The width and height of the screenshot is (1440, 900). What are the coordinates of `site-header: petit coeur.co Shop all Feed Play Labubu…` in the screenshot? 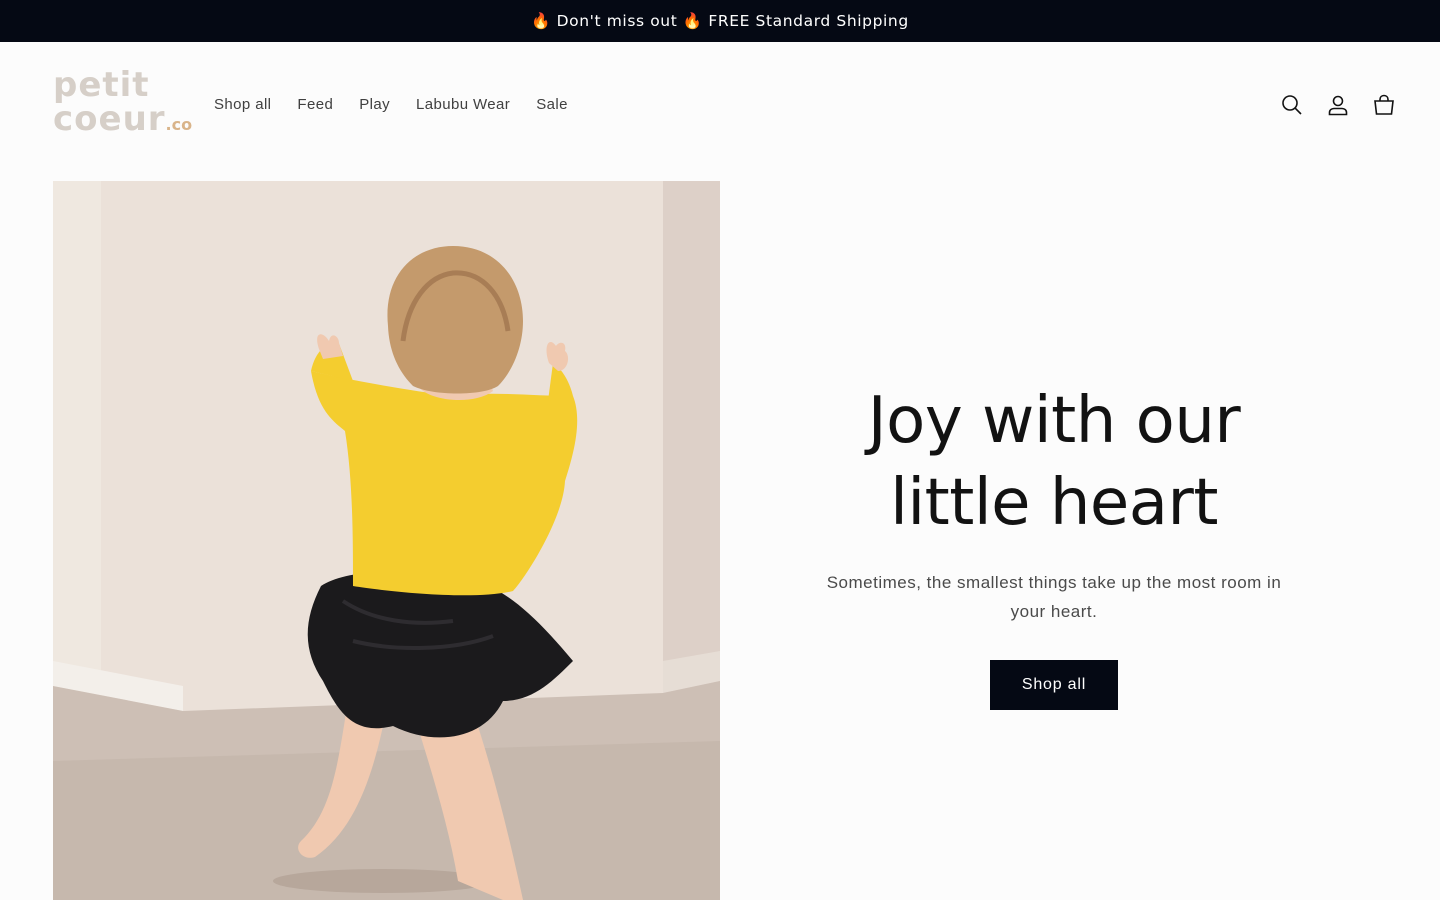 It's located at (720, 105).